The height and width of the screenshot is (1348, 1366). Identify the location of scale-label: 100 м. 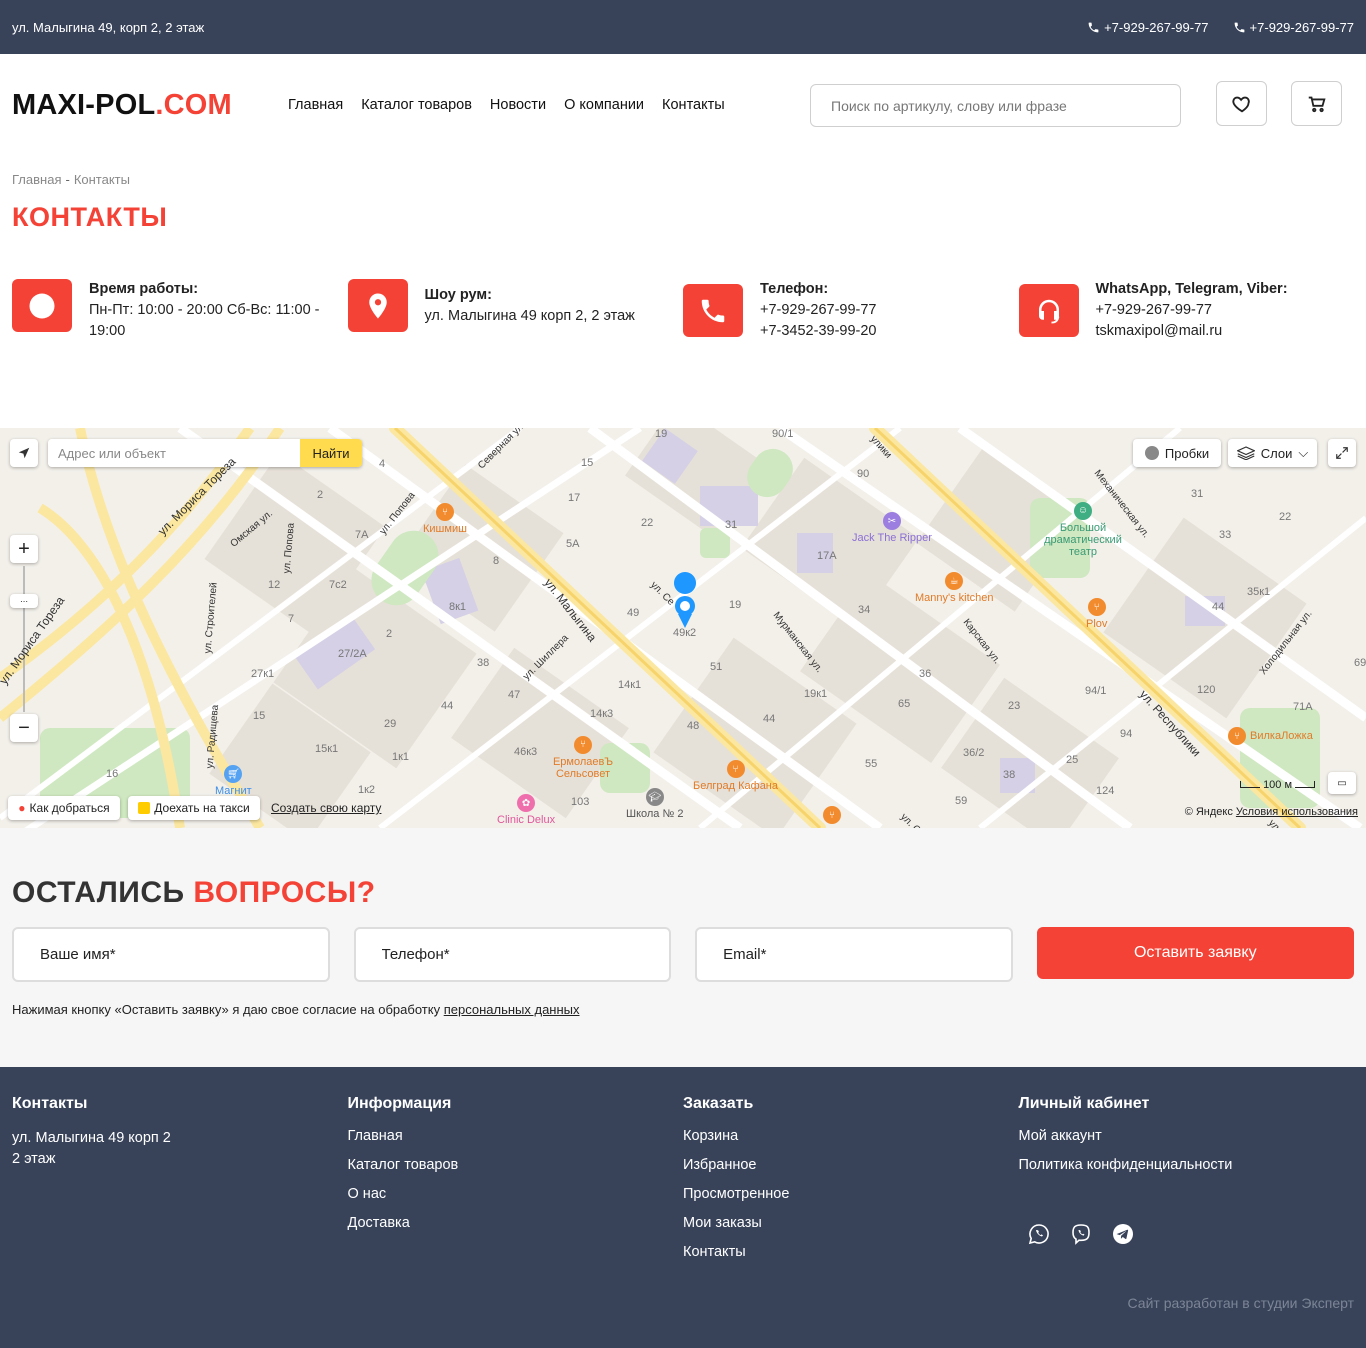
(1278, 785).